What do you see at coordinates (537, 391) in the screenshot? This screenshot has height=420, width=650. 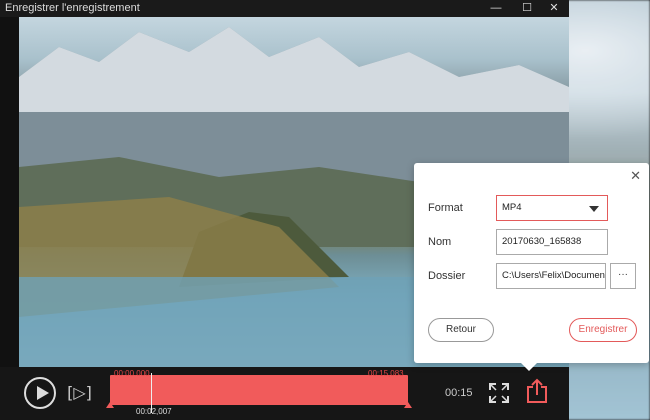 I see `export-icon` at bounding box center [537, 391].